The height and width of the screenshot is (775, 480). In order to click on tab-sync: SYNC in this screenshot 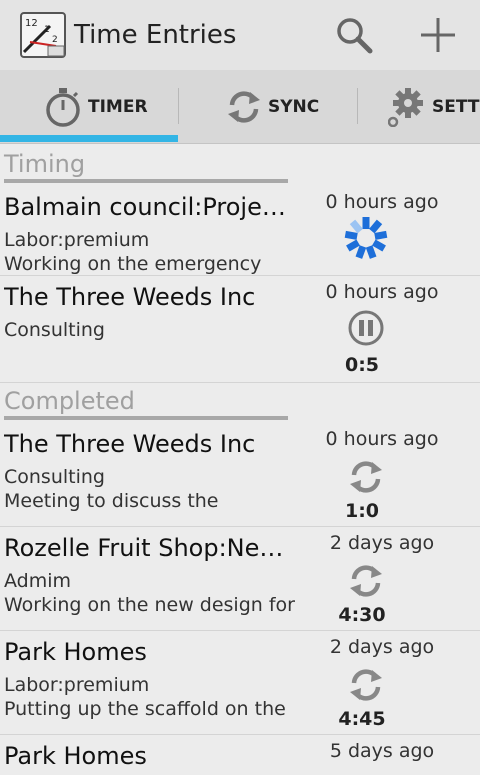, I will do `click(272, 106)`.